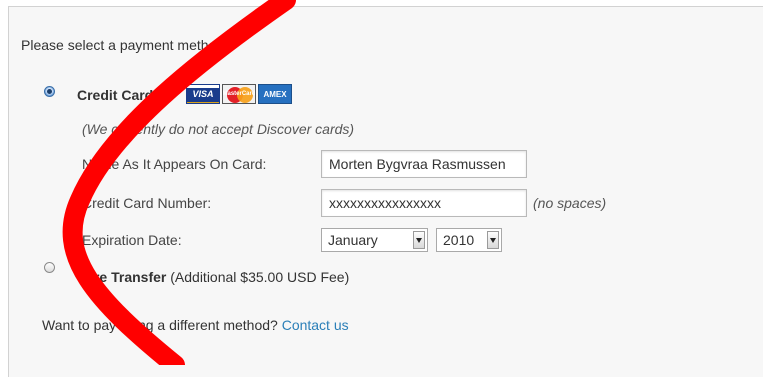 This screenshot has width=763, height=377. Describe the element at coordinates (353, 240) in the screenshot. I see `expiration-month-value: January` at that location.